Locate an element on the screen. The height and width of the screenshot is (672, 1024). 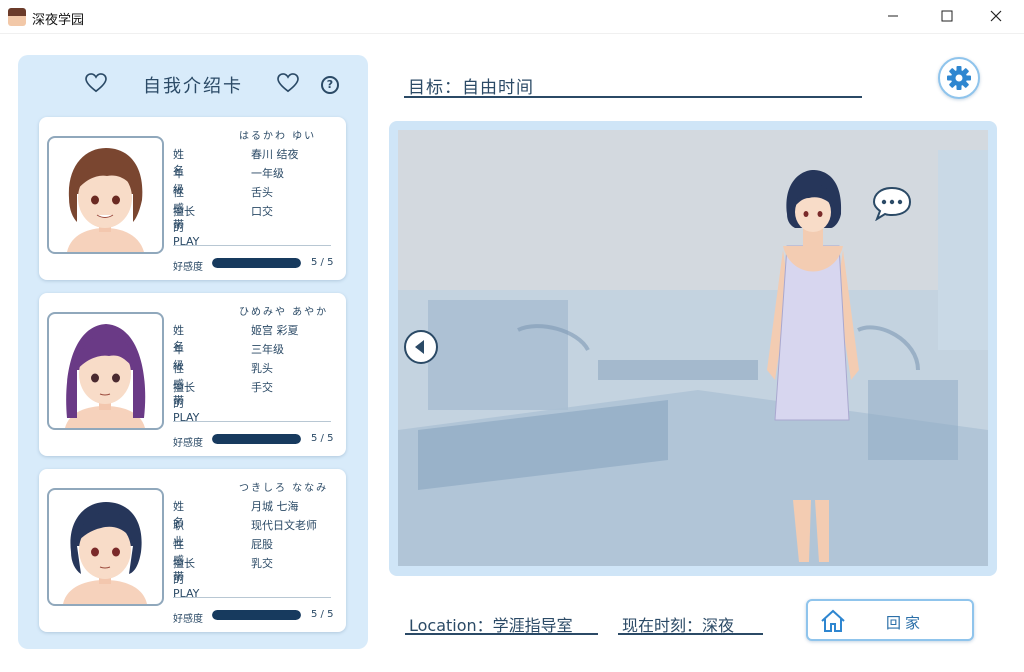
goal-display: 目标：自由时间 is located at coordinates (633, 84).